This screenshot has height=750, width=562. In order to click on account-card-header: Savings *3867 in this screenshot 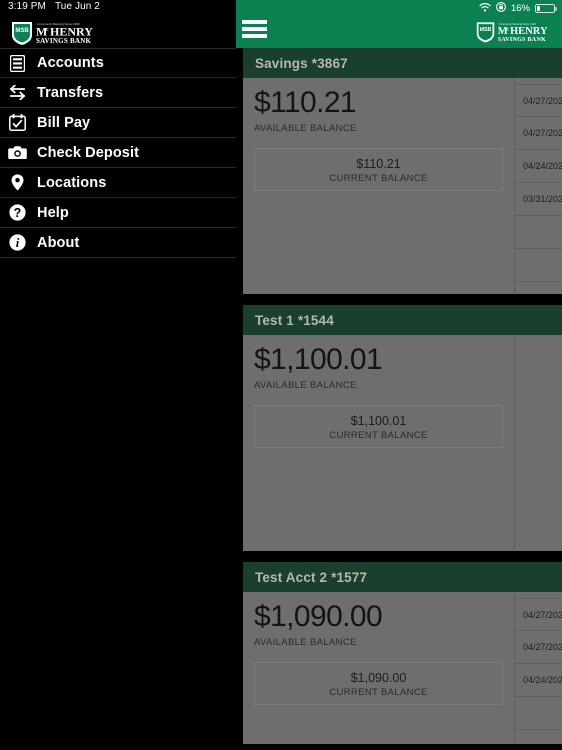, I will do `click(402, 63)`.